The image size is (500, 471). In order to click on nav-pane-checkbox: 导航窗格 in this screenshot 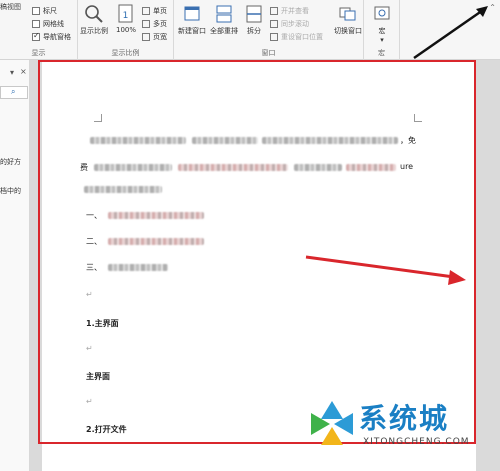, I will do `click(51, 36)`.